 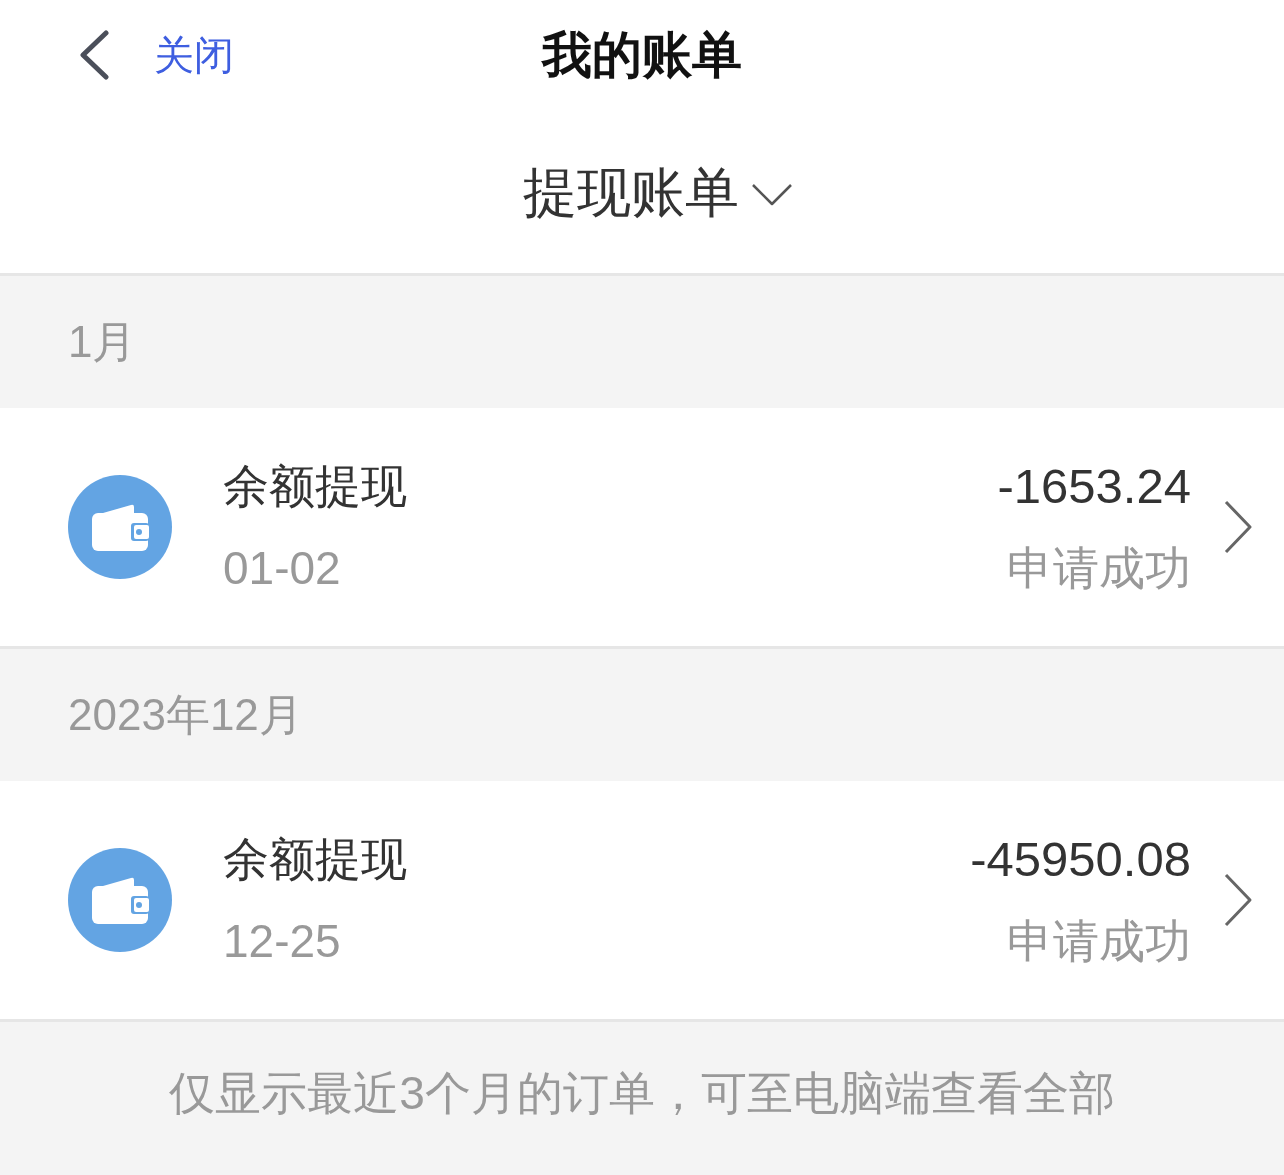 What do you see at coordinates (1094, 486) in the screenshot?
I see `record-amount: -1653.24` at bounding box center [1094, 486].